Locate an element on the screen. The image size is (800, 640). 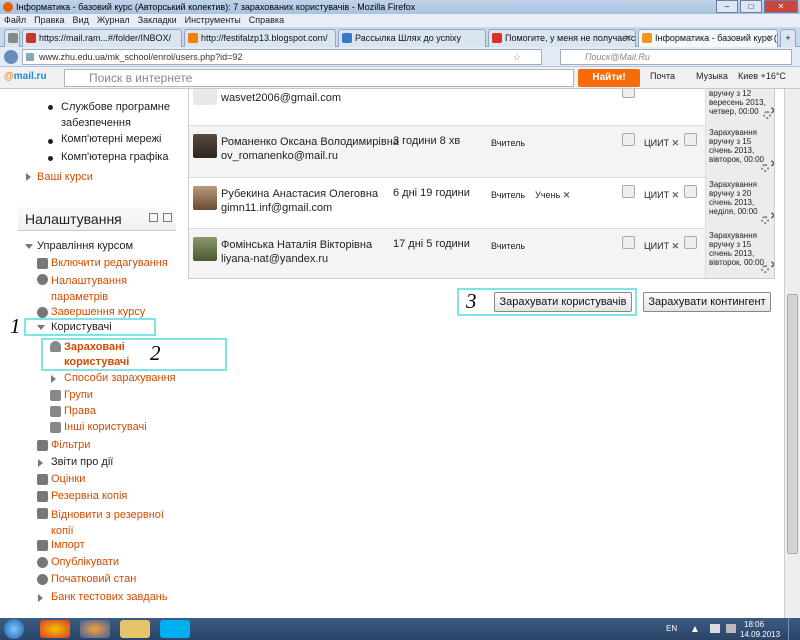
weather-link: Киев +16°С is located at coordinates (762, 76).